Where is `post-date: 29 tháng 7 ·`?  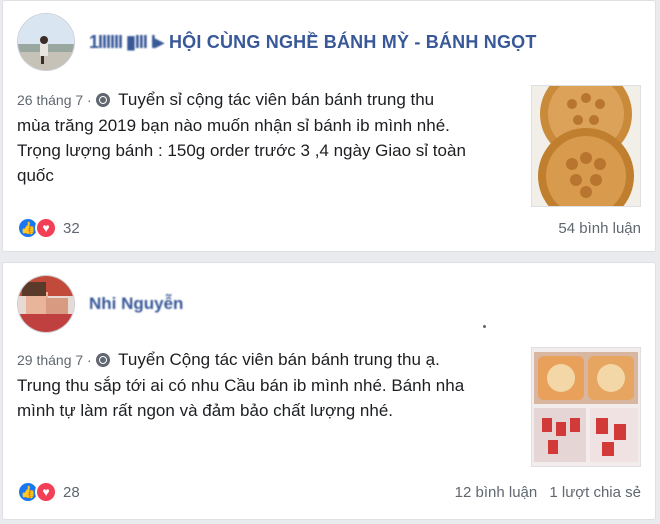 post-date: 29 tháng 7 · is located at coordinates (54, 360).